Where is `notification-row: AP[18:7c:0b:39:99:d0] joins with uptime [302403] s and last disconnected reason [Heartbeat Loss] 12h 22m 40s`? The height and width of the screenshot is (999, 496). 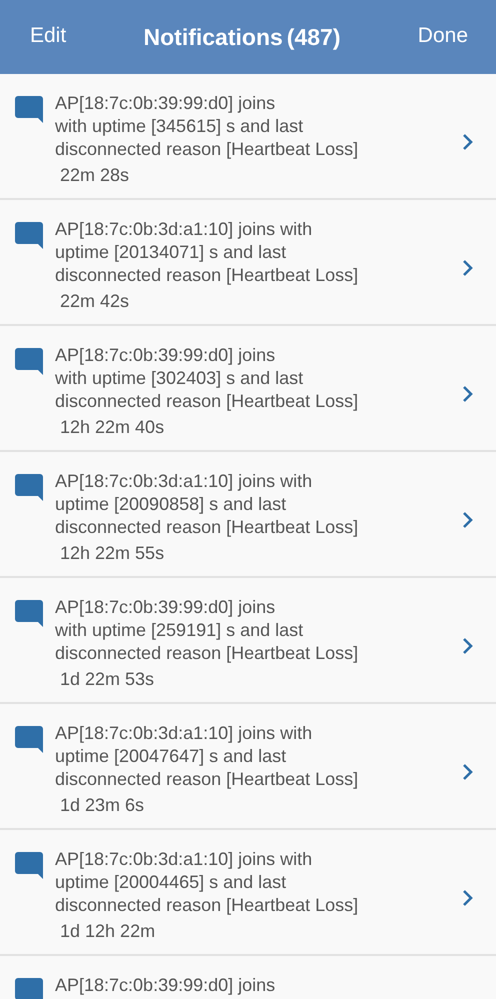
notification-row: AP[18:7c:0b:39:99:d0] joins with uptime [302403] s and last disconnected reason [Heartbeat Loss] 12h 22m 40s is located at coordinates (248, 389).